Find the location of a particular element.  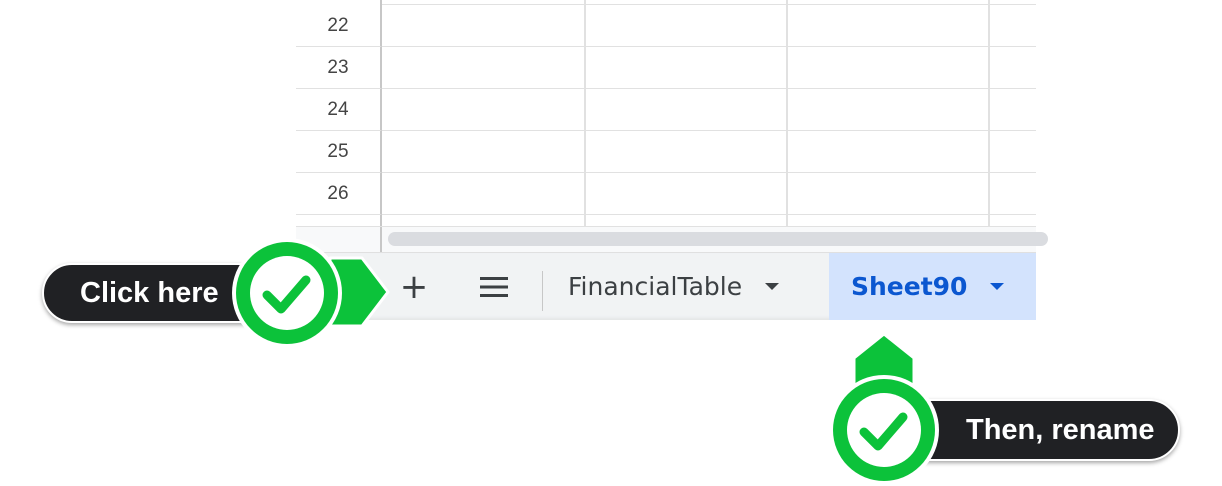

checkmark-icon is located at coordinates (884, 430).